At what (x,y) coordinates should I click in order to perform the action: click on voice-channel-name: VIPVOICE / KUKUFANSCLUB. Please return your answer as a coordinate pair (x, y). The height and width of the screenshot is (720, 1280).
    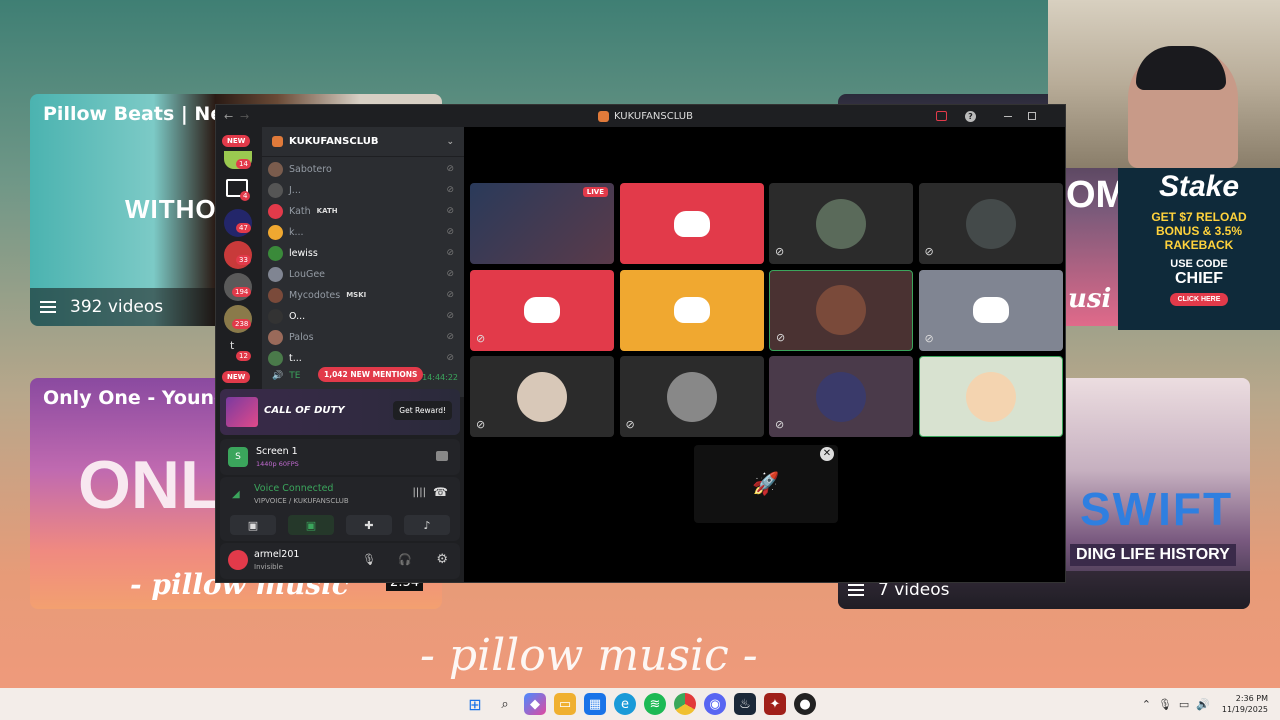
    Looking at the image, I should click on (301, 501).